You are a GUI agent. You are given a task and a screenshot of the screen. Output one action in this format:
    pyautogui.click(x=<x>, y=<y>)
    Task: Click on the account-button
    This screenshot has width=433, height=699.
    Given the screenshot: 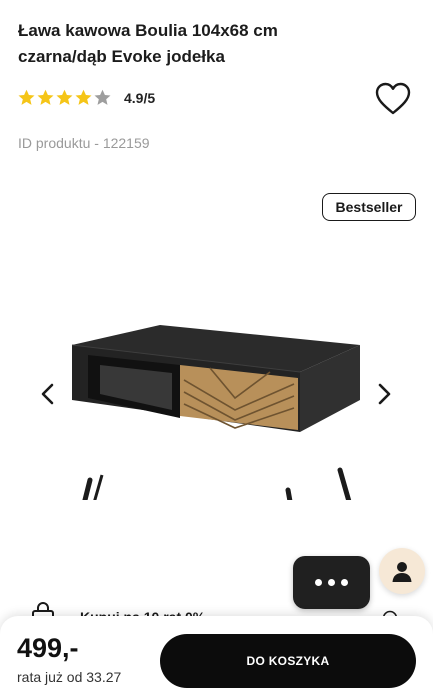 What is the action you would take?
    pyautogui.click(x=402, y=571)
    